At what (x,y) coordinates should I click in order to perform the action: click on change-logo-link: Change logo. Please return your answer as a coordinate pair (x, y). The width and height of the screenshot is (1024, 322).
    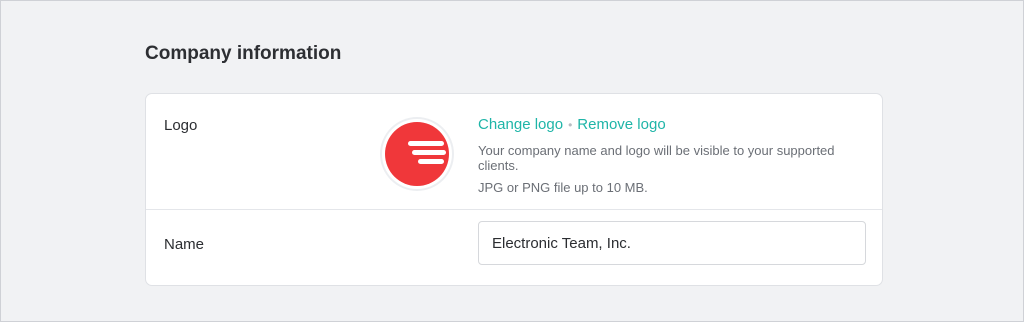
    Looking at the image, I should click on (520, 124).